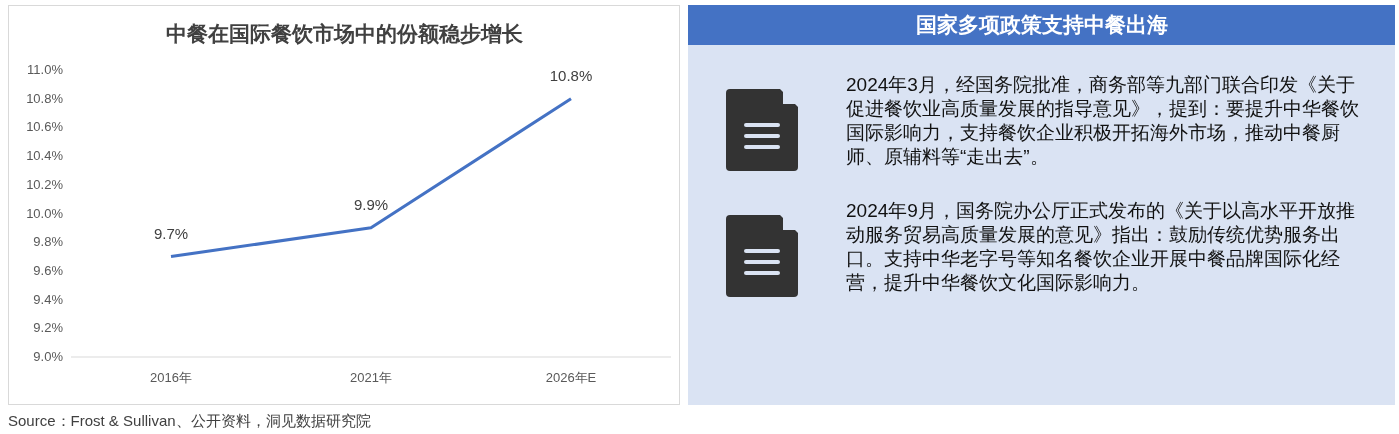 The image size is (1399, 434). Describe the element at coordinates (1041, 25) in the screenshot. I see `panel-header: 国家多项政策支持中餐出海` at that location.